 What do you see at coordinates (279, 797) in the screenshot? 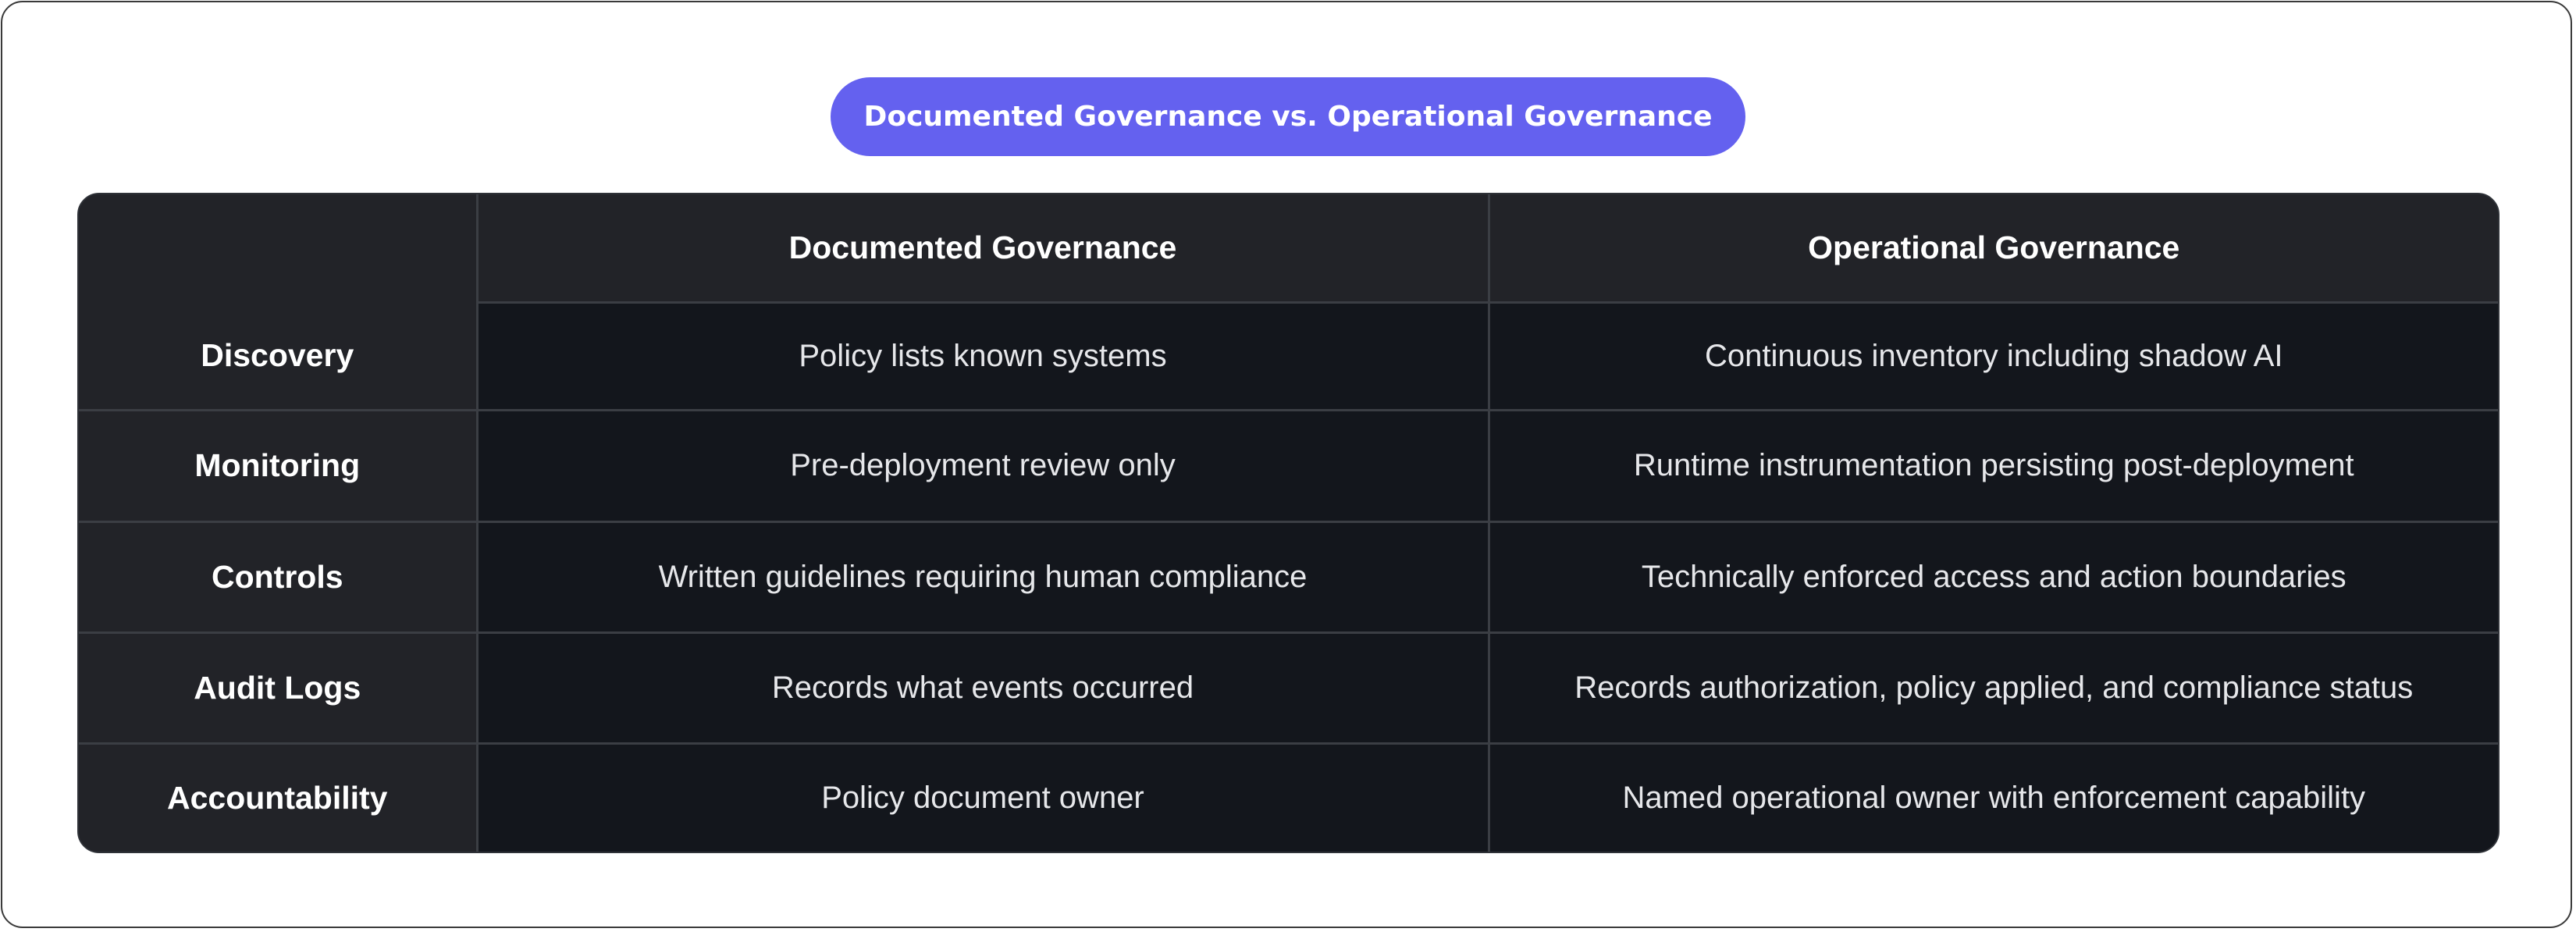
I see `row-label: Accountability` at bounding box center [279, 797].